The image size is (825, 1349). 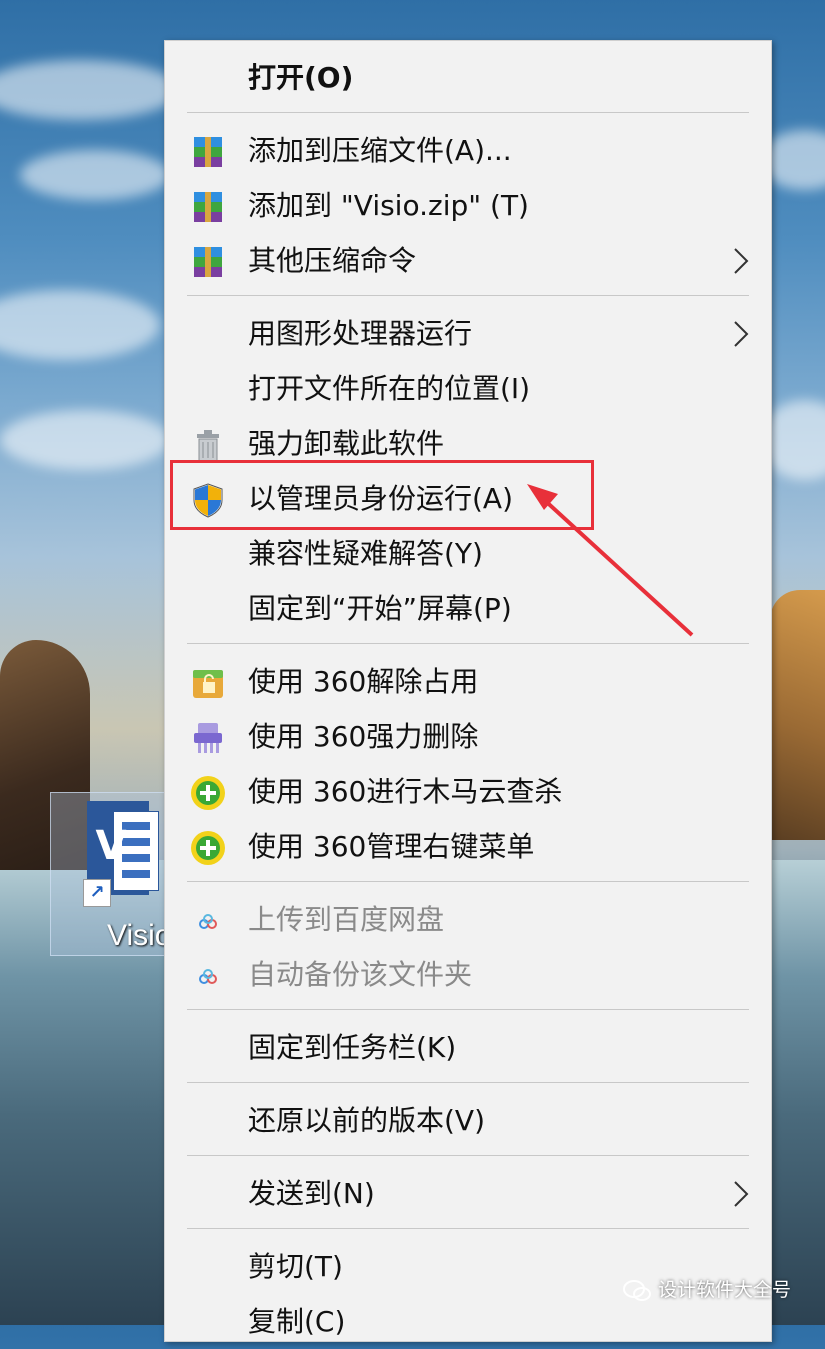 What do you see at coordinates (468, 1048) in the screenshot?
I see `menu-item-pin-to-taskbar: 固定到任务栏(K)` at bounding box center [468, 1048].